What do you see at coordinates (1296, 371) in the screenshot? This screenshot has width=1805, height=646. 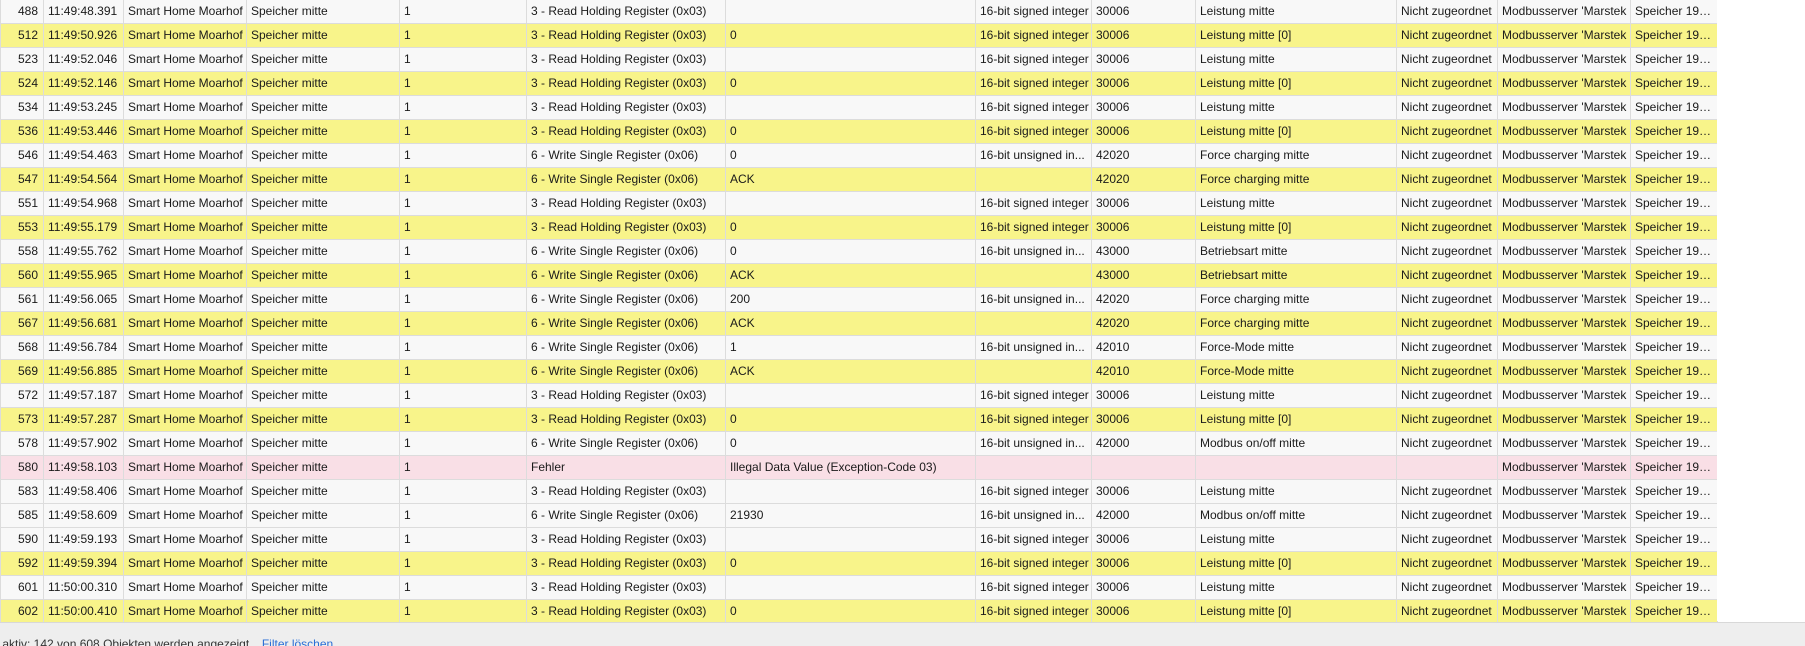 I see `cell-object-name: Force-Mode mitte` at bounding box center [1296, 371].